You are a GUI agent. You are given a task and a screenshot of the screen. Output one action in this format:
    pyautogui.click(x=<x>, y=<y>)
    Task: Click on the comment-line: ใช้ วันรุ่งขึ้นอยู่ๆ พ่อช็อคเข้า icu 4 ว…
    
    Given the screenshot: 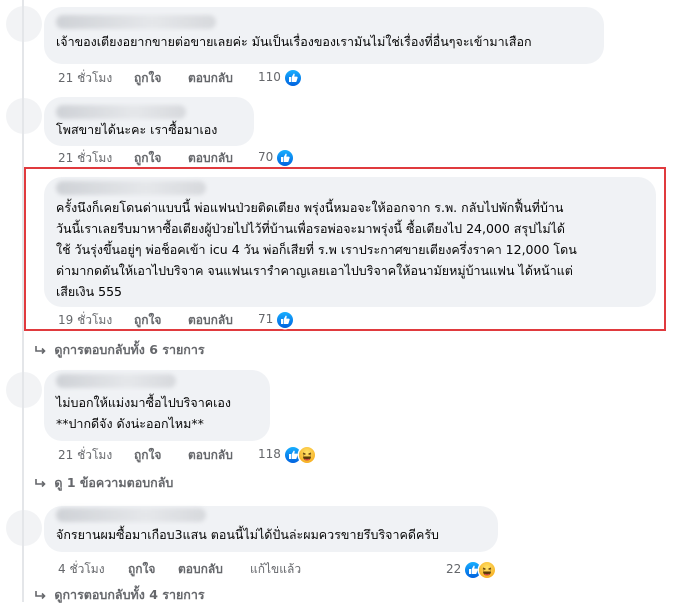 What is the action you would take?
    pyautogui.click(x=316, y=249)
    